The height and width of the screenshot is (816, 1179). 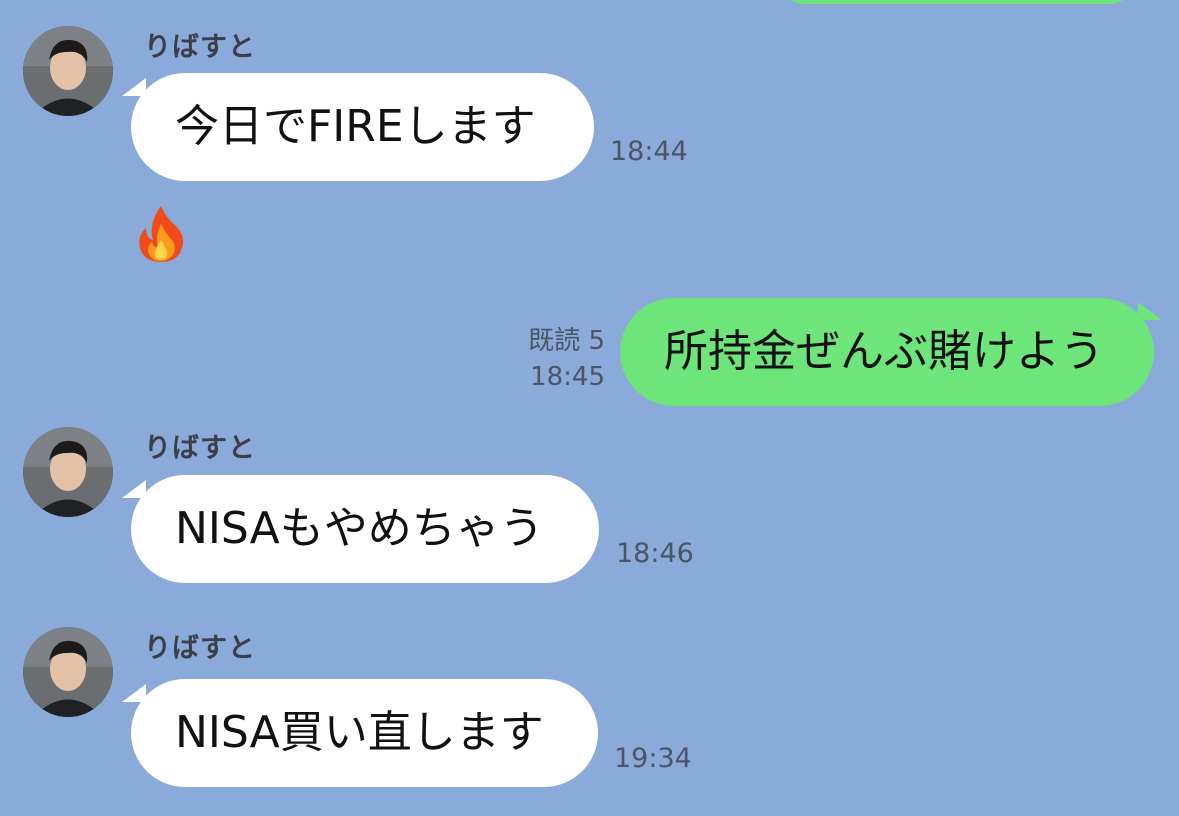 I want to click on message-bubble: NISA買い直します, so click(x=364, y=733).